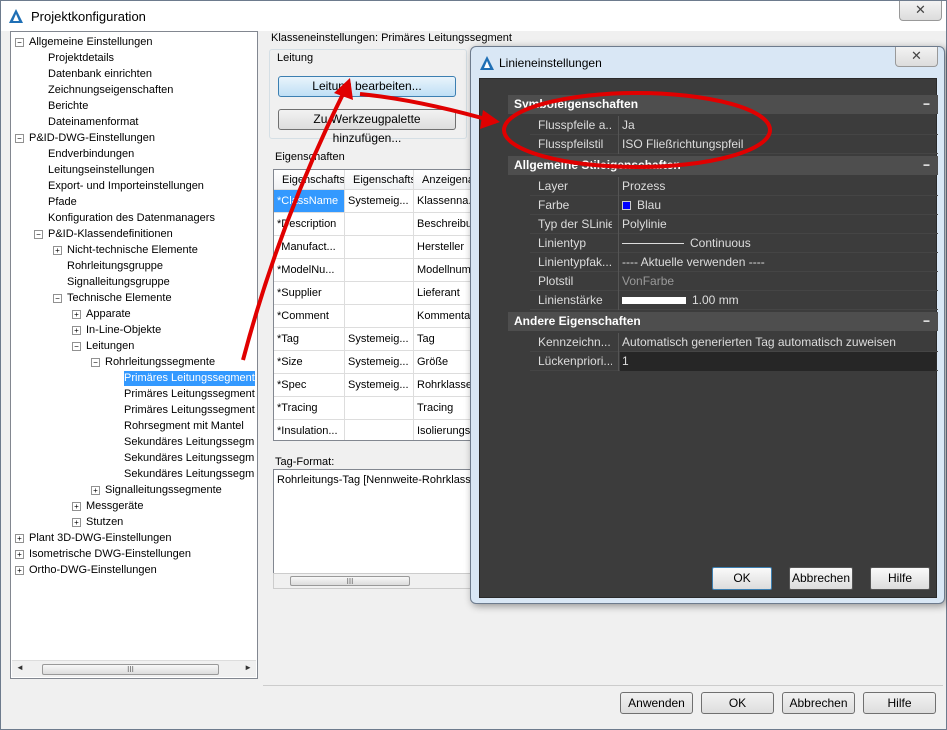 Image resolution: width=947 pixels, height=730 pixels. Describe the element at coordinates (443, 430) in the screenshot. I see `grid-cell: Isolierungst` at that location.